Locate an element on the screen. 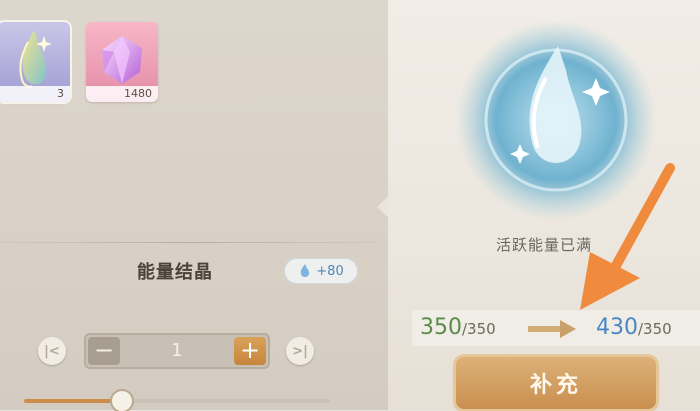  energy-current: 350/350 is located at coordinates (458, 327).